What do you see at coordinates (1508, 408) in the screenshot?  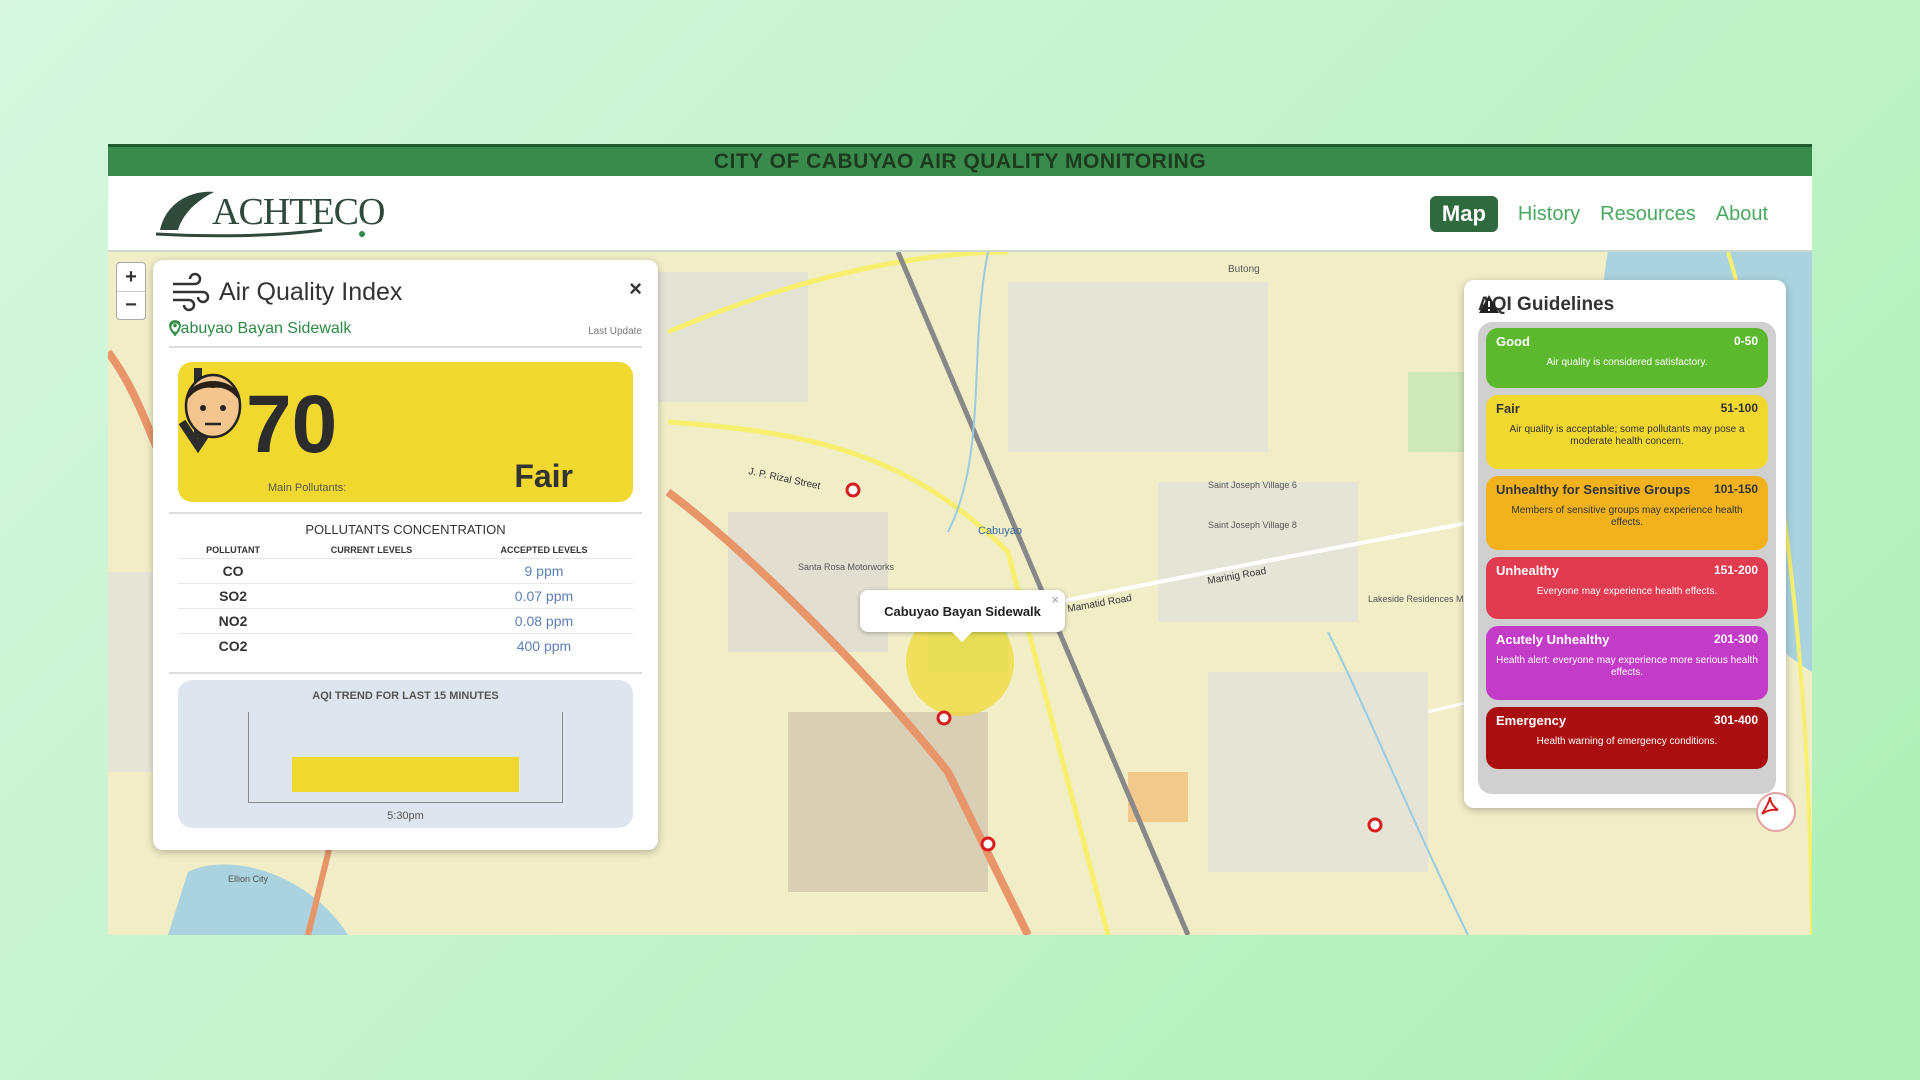 I see `guideline-name: Fair` at bounding box center [1508, 408].